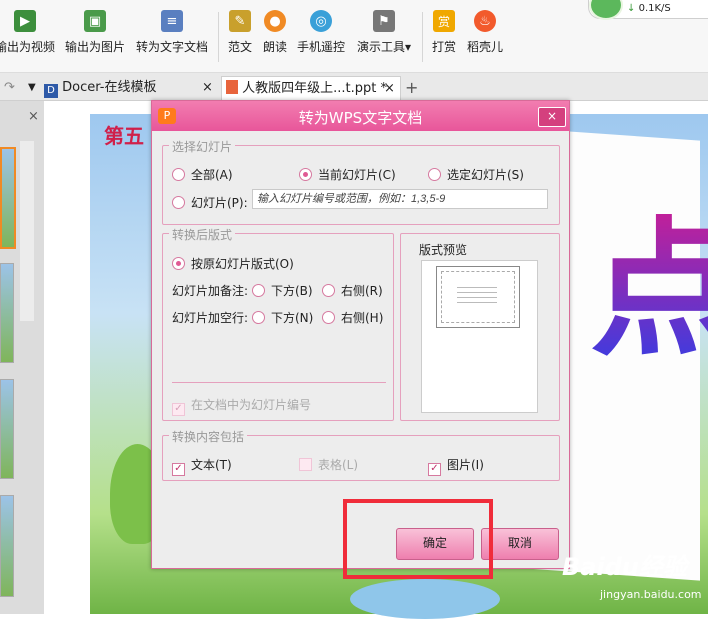 This screenshot has width=708, height=619. Describe the element at coordinates (172, 38) in the screenshot. I see `convert-to-doc-button: ≡ 转为文字文档` at that location.